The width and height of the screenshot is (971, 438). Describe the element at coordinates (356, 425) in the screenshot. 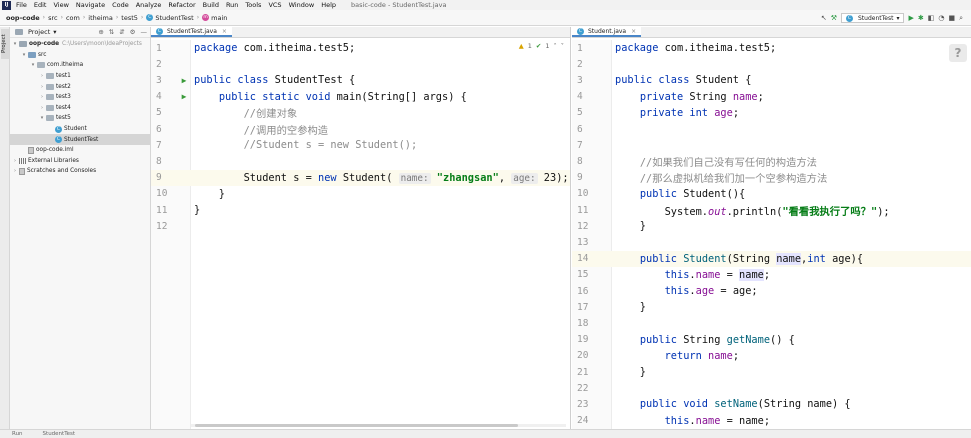

I see `scrollbar-thumb` at that location.